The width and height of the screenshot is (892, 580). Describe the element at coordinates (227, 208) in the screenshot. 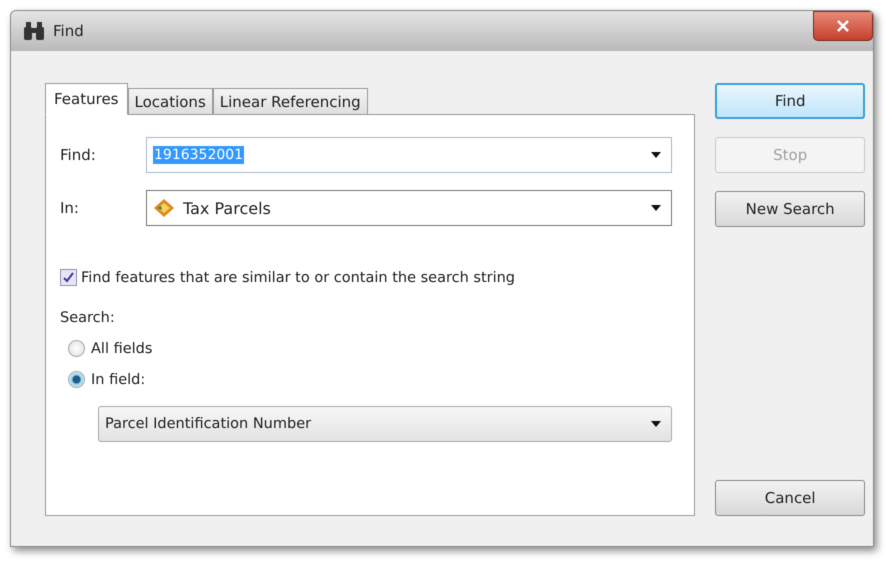

I see `layer-value: Tax Parcels` at that location.